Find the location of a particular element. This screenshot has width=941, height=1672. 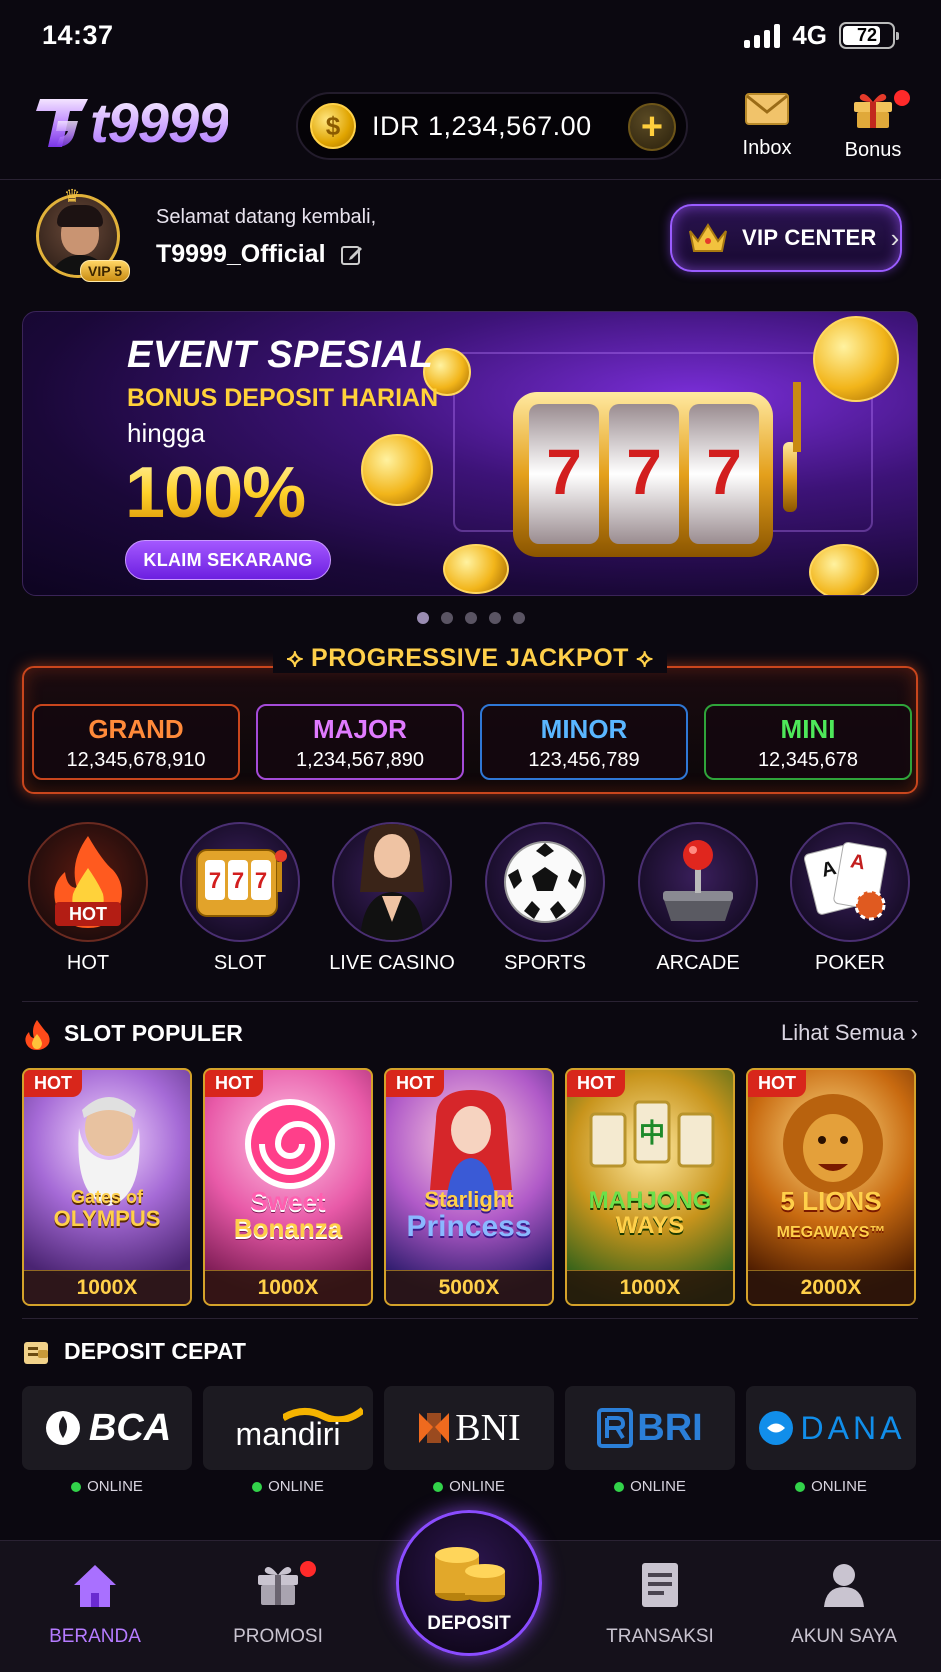

game-card-mahjong-ways: 中 HOT MAHJONG WAYS 1000X is located at coordinates (650, 1187).